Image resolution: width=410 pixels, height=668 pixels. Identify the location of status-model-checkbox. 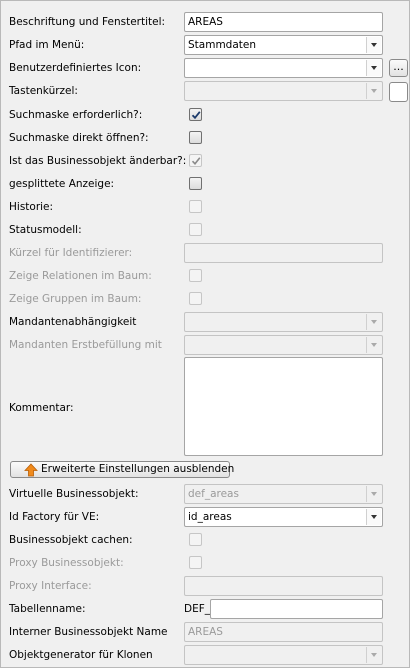
(195, 229).